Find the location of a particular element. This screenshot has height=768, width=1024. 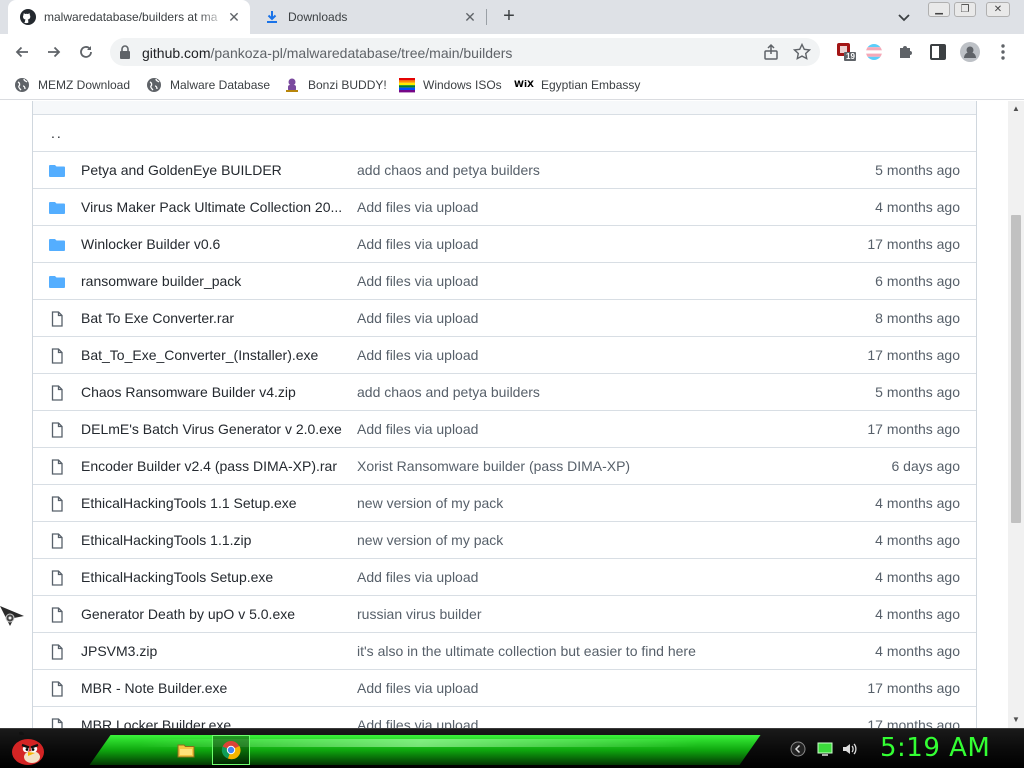

back-arrow-icon is located at coordinates (21, 52).